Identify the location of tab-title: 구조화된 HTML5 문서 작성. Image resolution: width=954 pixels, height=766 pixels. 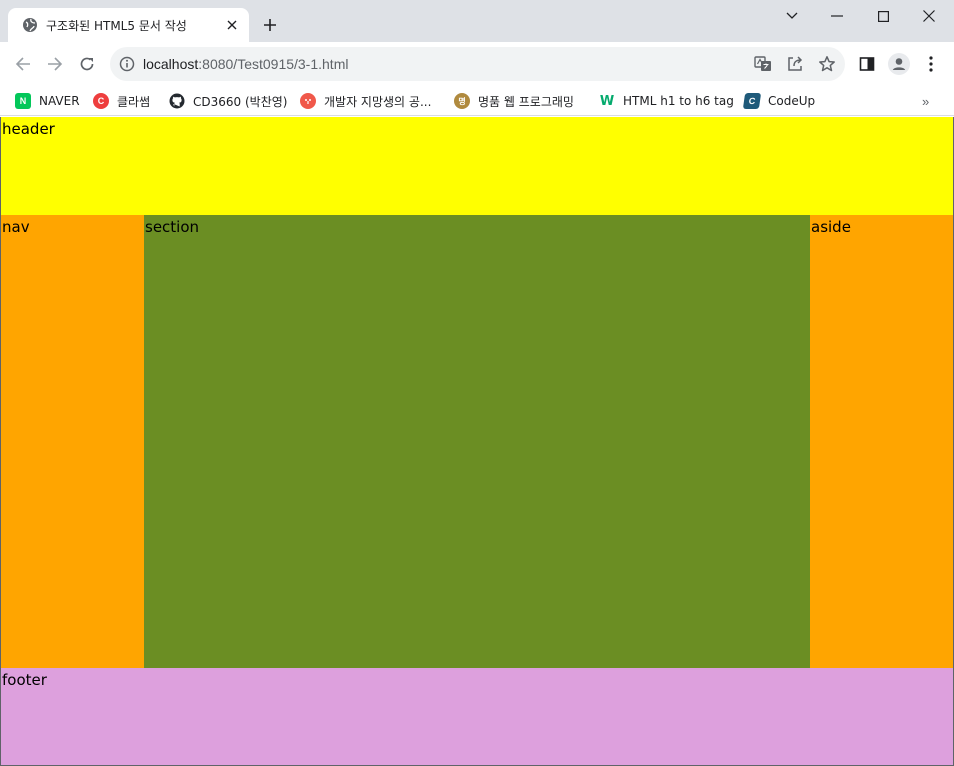
(116, 25).